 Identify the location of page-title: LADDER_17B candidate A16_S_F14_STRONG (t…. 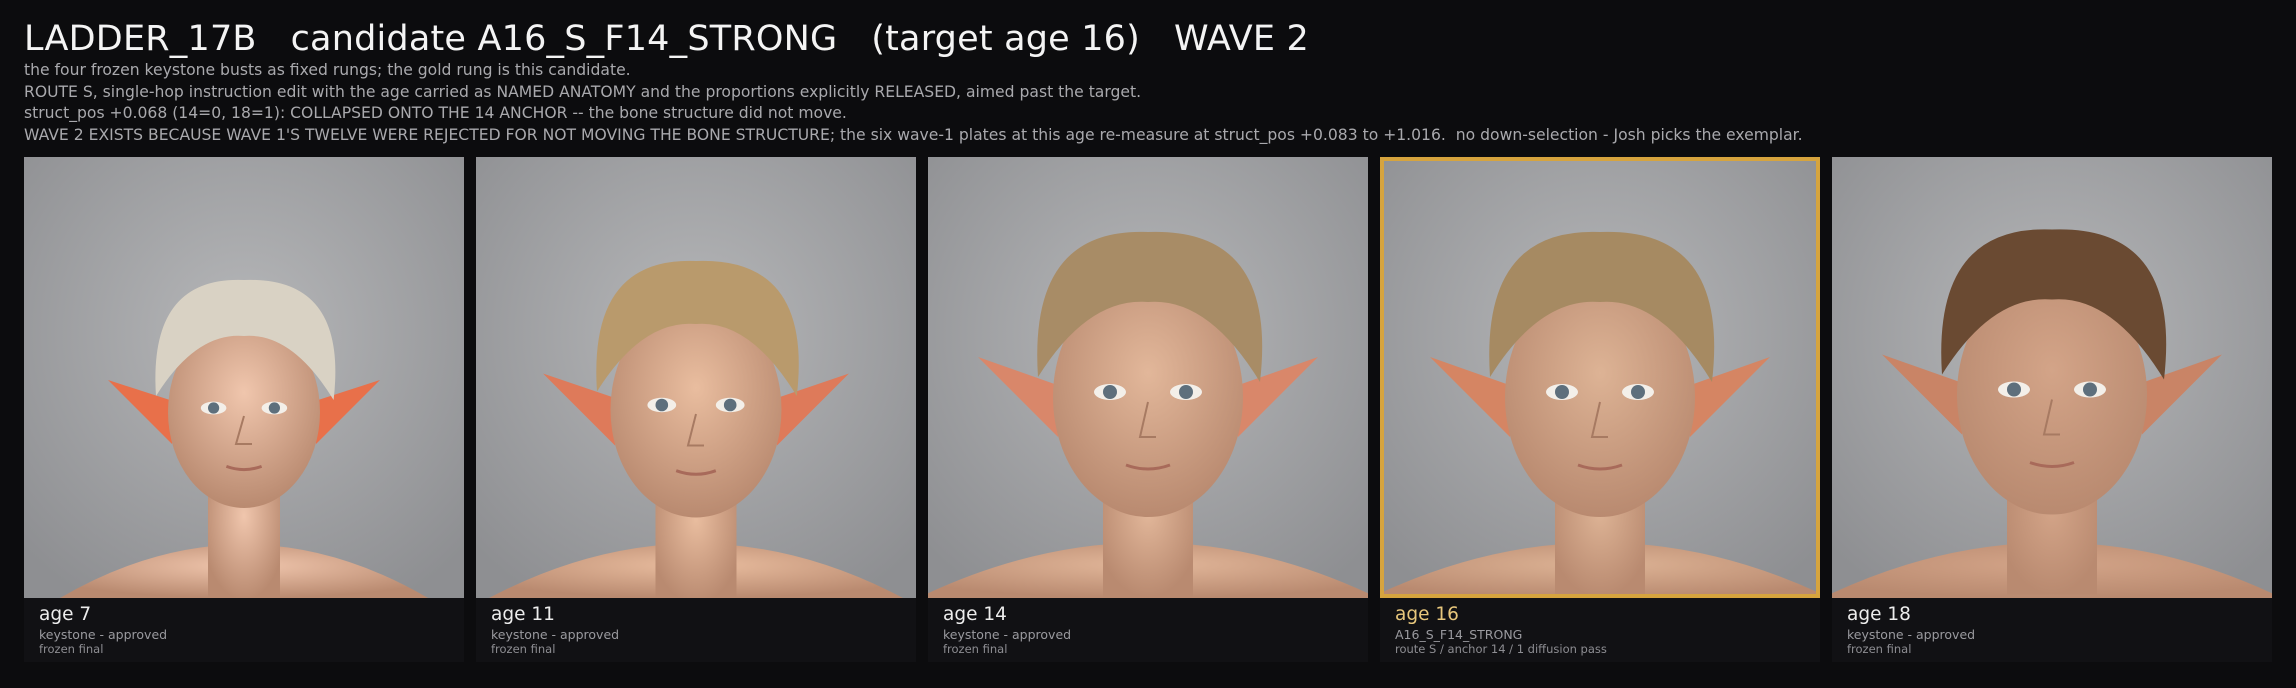
(667, 39).